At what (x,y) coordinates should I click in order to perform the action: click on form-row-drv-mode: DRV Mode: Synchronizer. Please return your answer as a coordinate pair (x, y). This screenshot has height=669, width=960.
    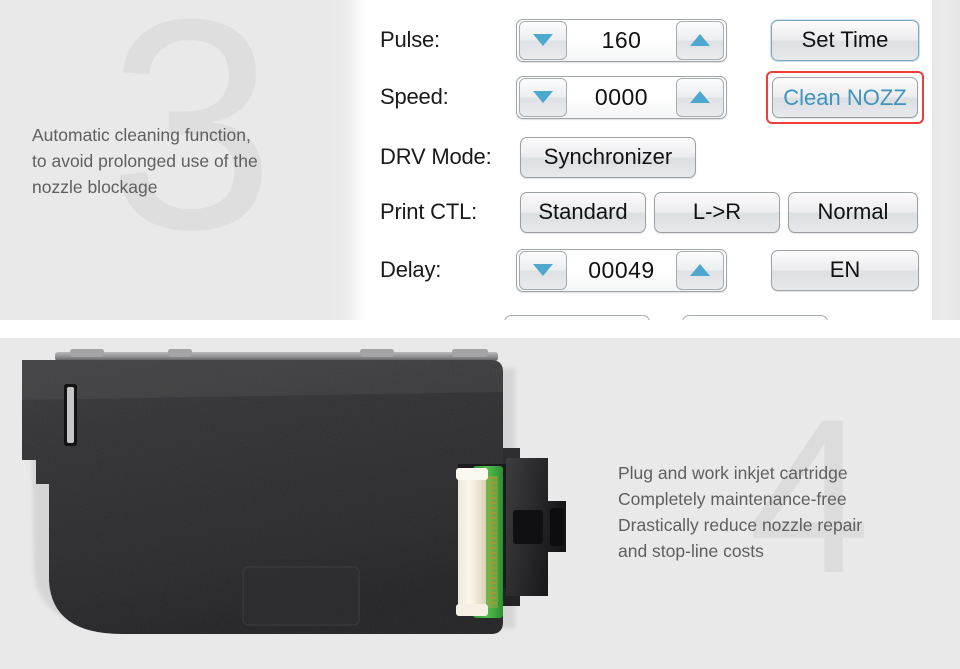
    Looking at the image, I should click on (531, 157).